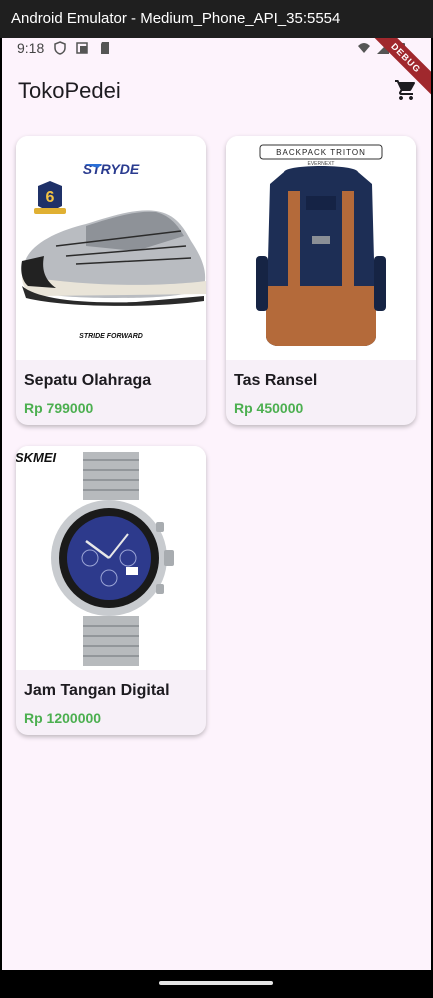 The width and height of the screenshot is (433, 998). I want to click on shoe-illustration: STRYDE 6 STRIDE FORWARD, so click(111, 248).